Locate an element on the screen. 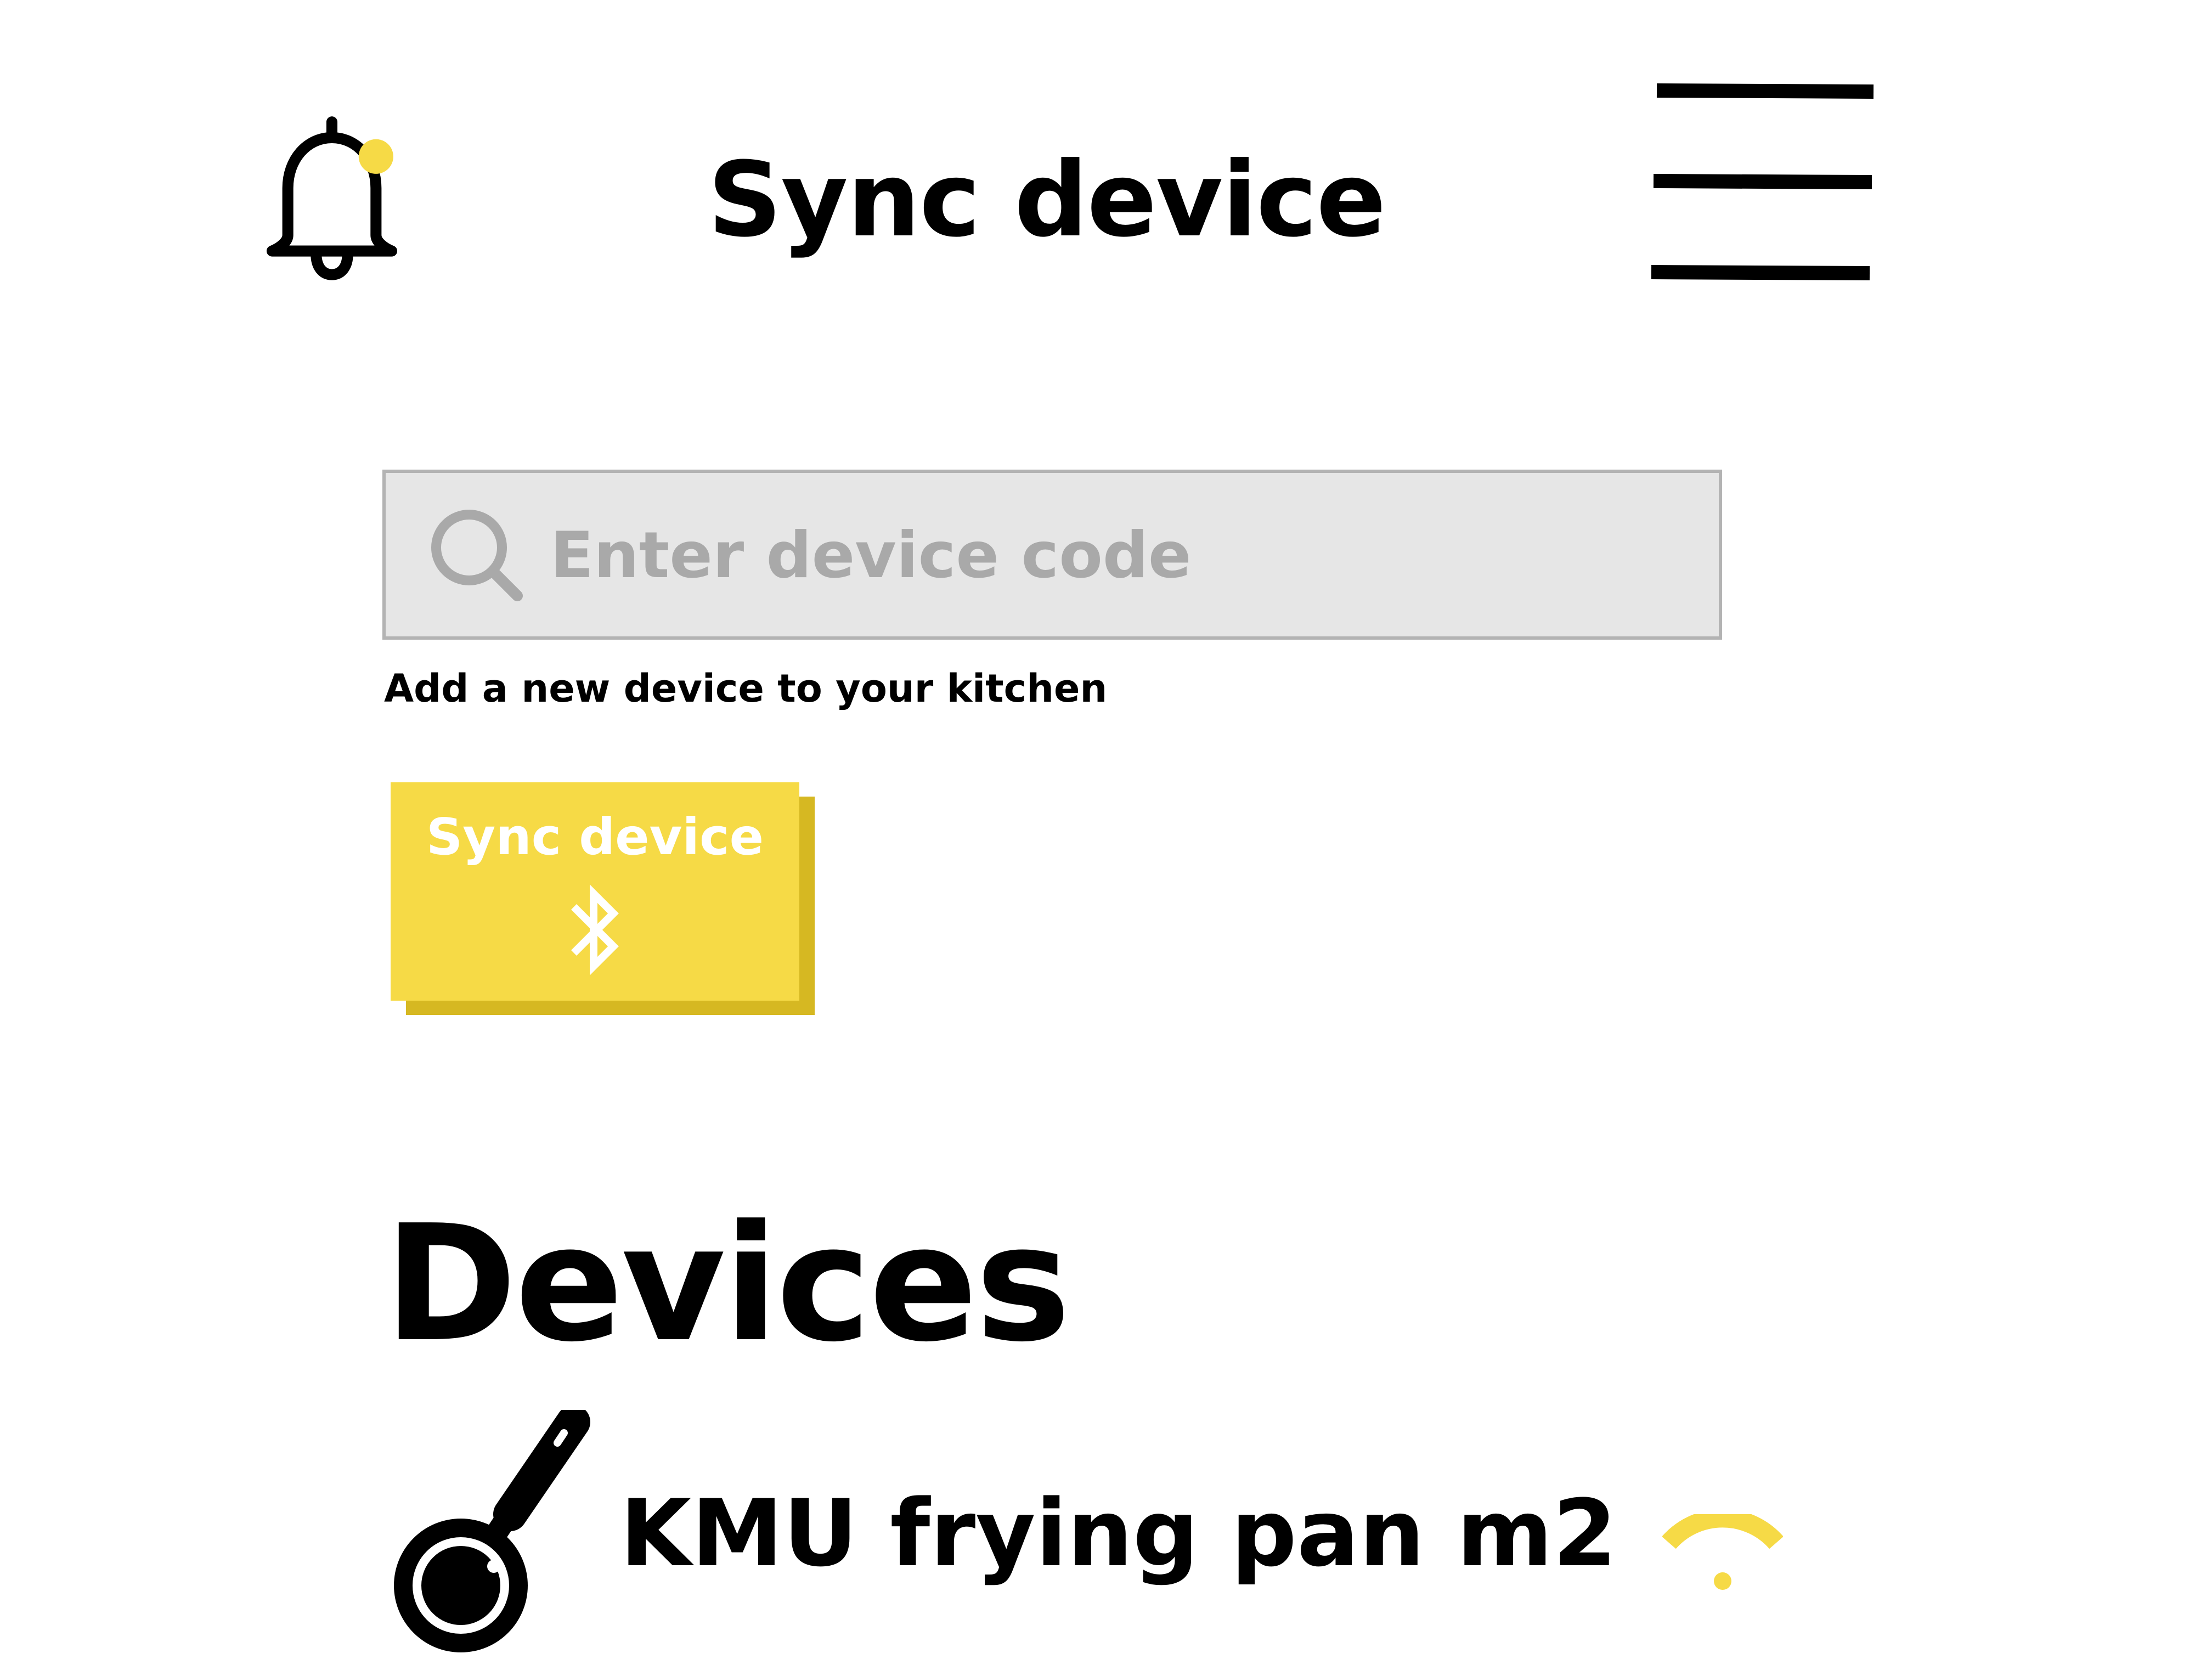  device-code-input is located at coordinates (1115, 555).